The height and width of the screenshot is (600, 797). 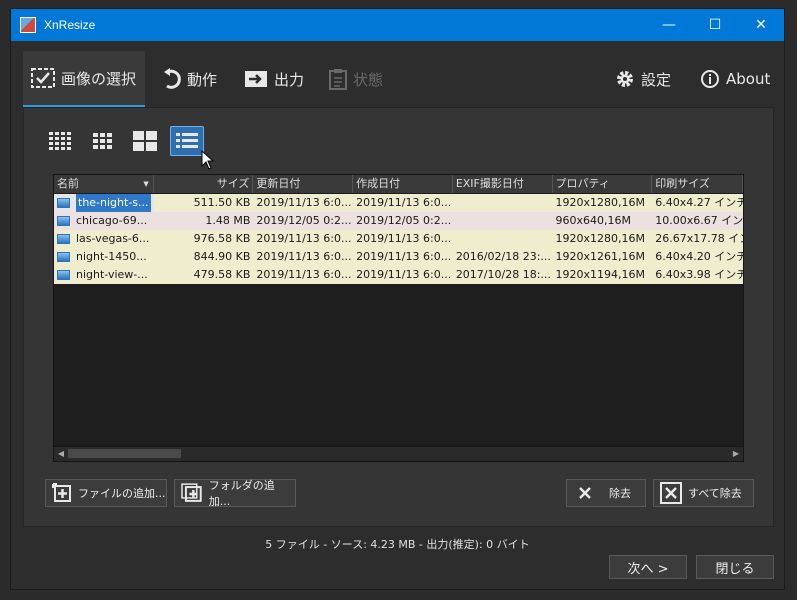 What do you see at coordinates (699, 202) in the screenshot?
I see `cell-print: 6.40x4.27 インチ` at bounding box center [699, 202].